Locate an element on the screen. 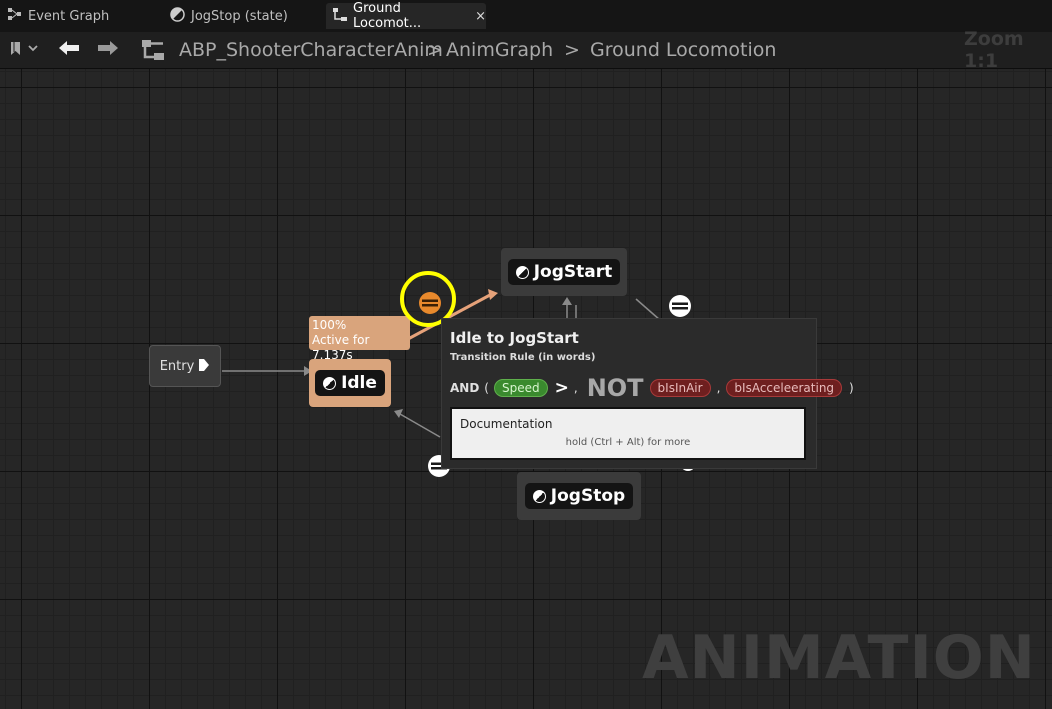 Image resolution: width=1052 pixels, height=709 pixels. bisaccelerating-pill: bIsAcceleerating is located at coordinates (784, 388).